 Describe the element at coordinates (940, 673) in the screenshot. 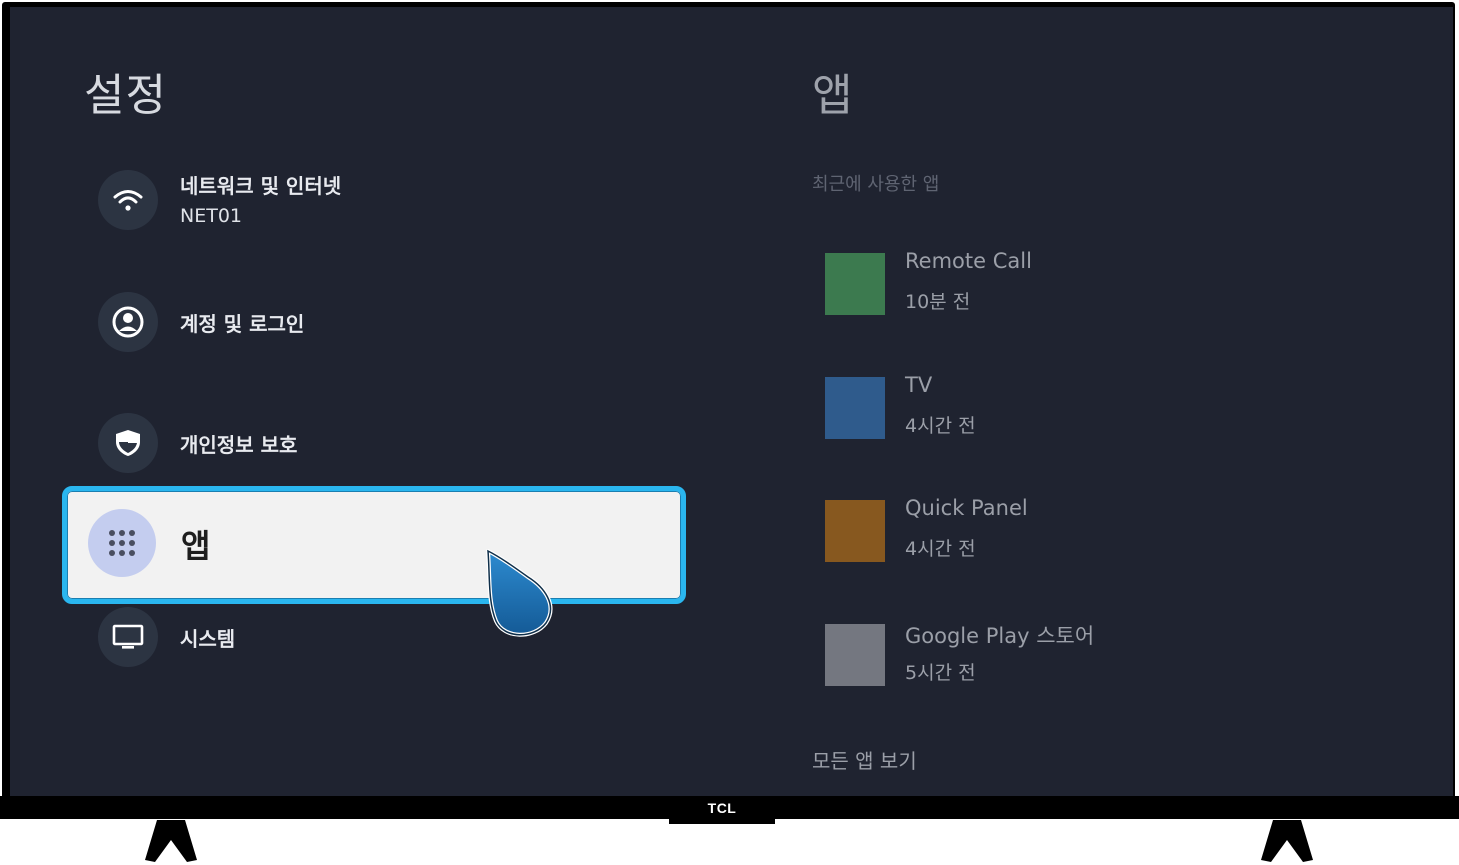

I see `app-time: 5시간 전` at that location.